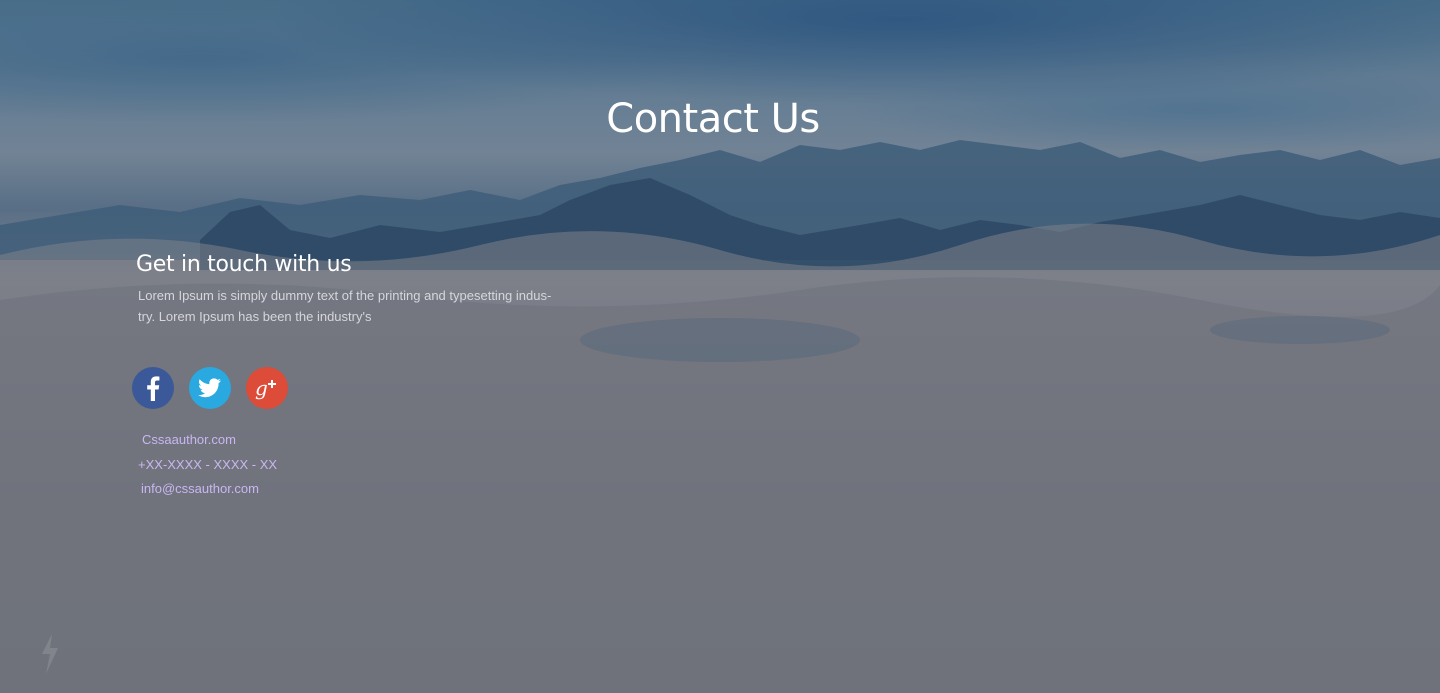  Describe the element at coordinates (207, 440) in the screenshot. I see `website-link: Cssaauthor.com` at that location.